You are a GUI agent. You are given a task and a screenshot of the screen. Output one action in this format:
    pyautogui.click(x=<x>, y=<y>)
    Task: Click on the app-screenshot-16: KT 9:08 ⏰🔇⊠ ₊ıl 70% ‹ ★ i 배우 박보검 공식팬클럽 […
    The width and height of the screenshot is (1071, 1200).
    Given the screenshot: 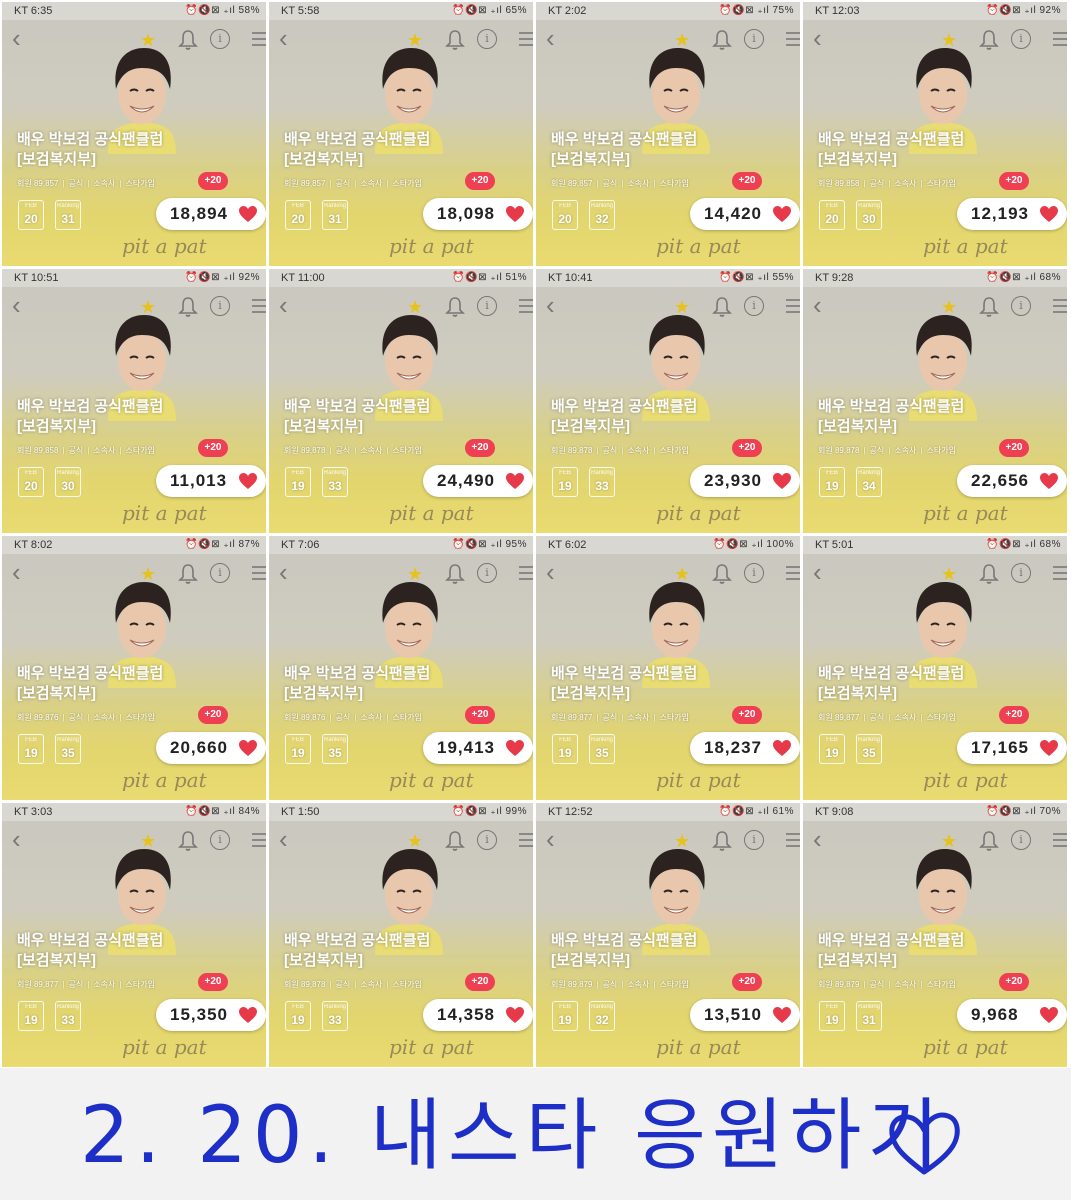 What is the action you would take?
    pyautogui.click(x=935, y=935)
    